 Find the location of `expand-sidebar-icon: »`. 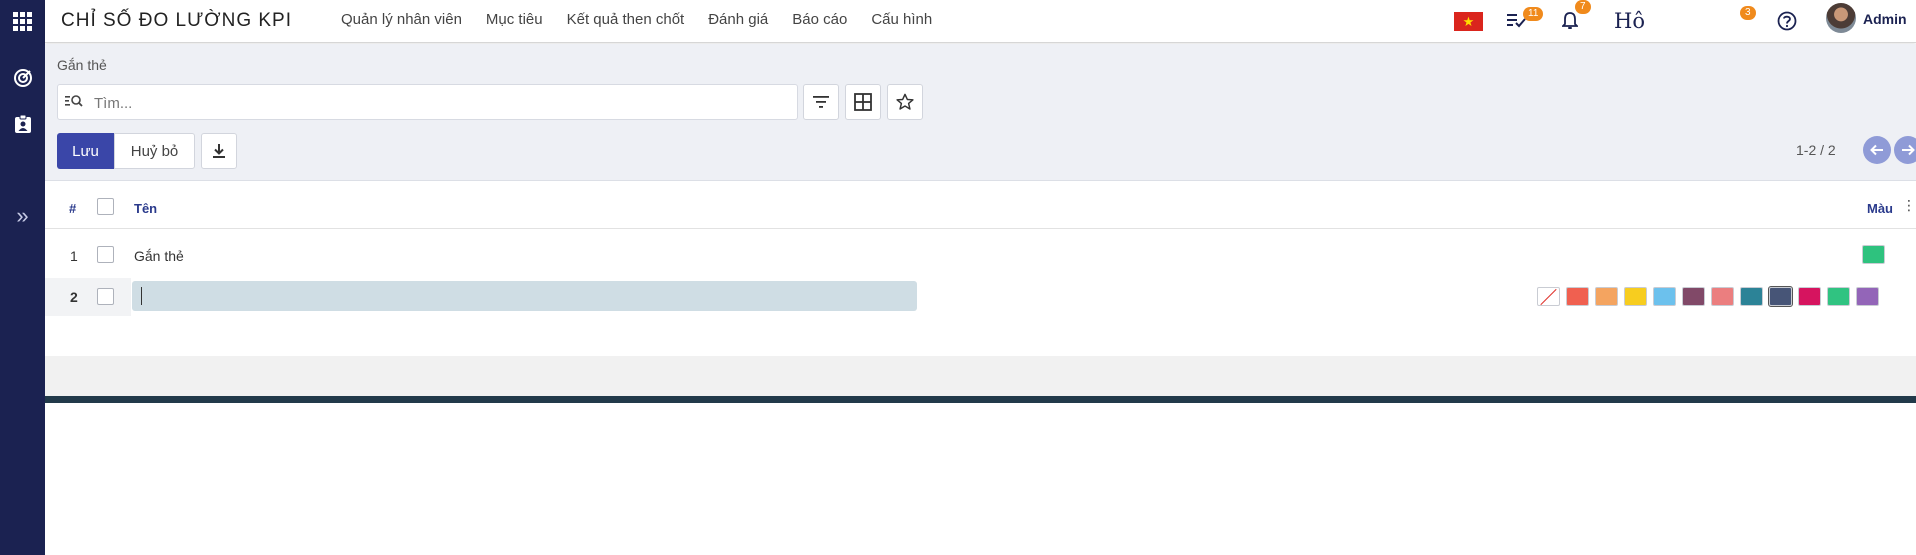

expand-sidebar-icon: » is located at coordinates (22, 216).